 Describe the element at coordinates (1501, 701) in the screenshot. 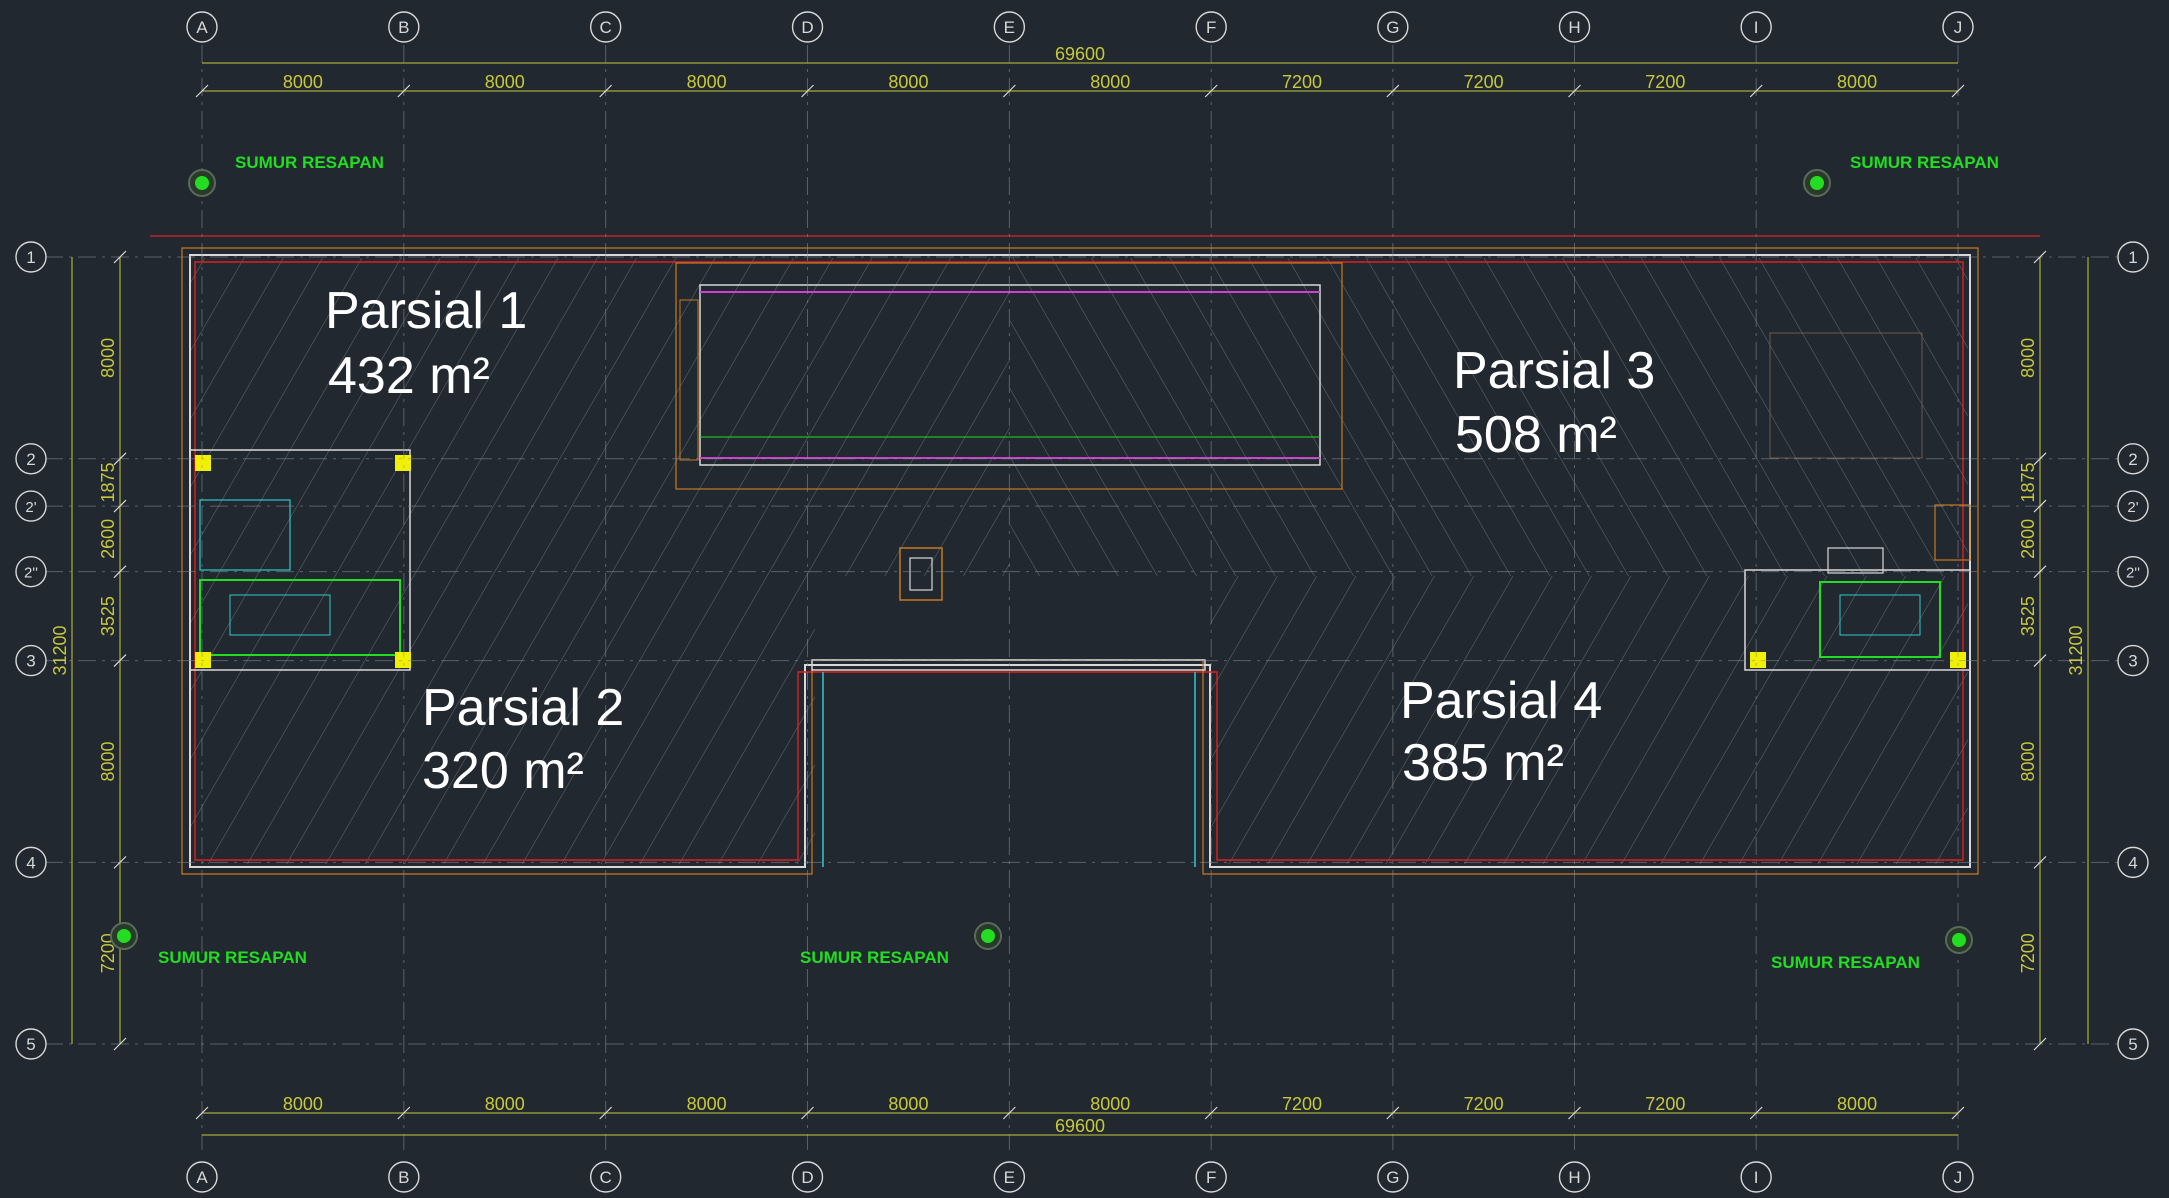

I see `zone-name: Parsial 4` at that location.